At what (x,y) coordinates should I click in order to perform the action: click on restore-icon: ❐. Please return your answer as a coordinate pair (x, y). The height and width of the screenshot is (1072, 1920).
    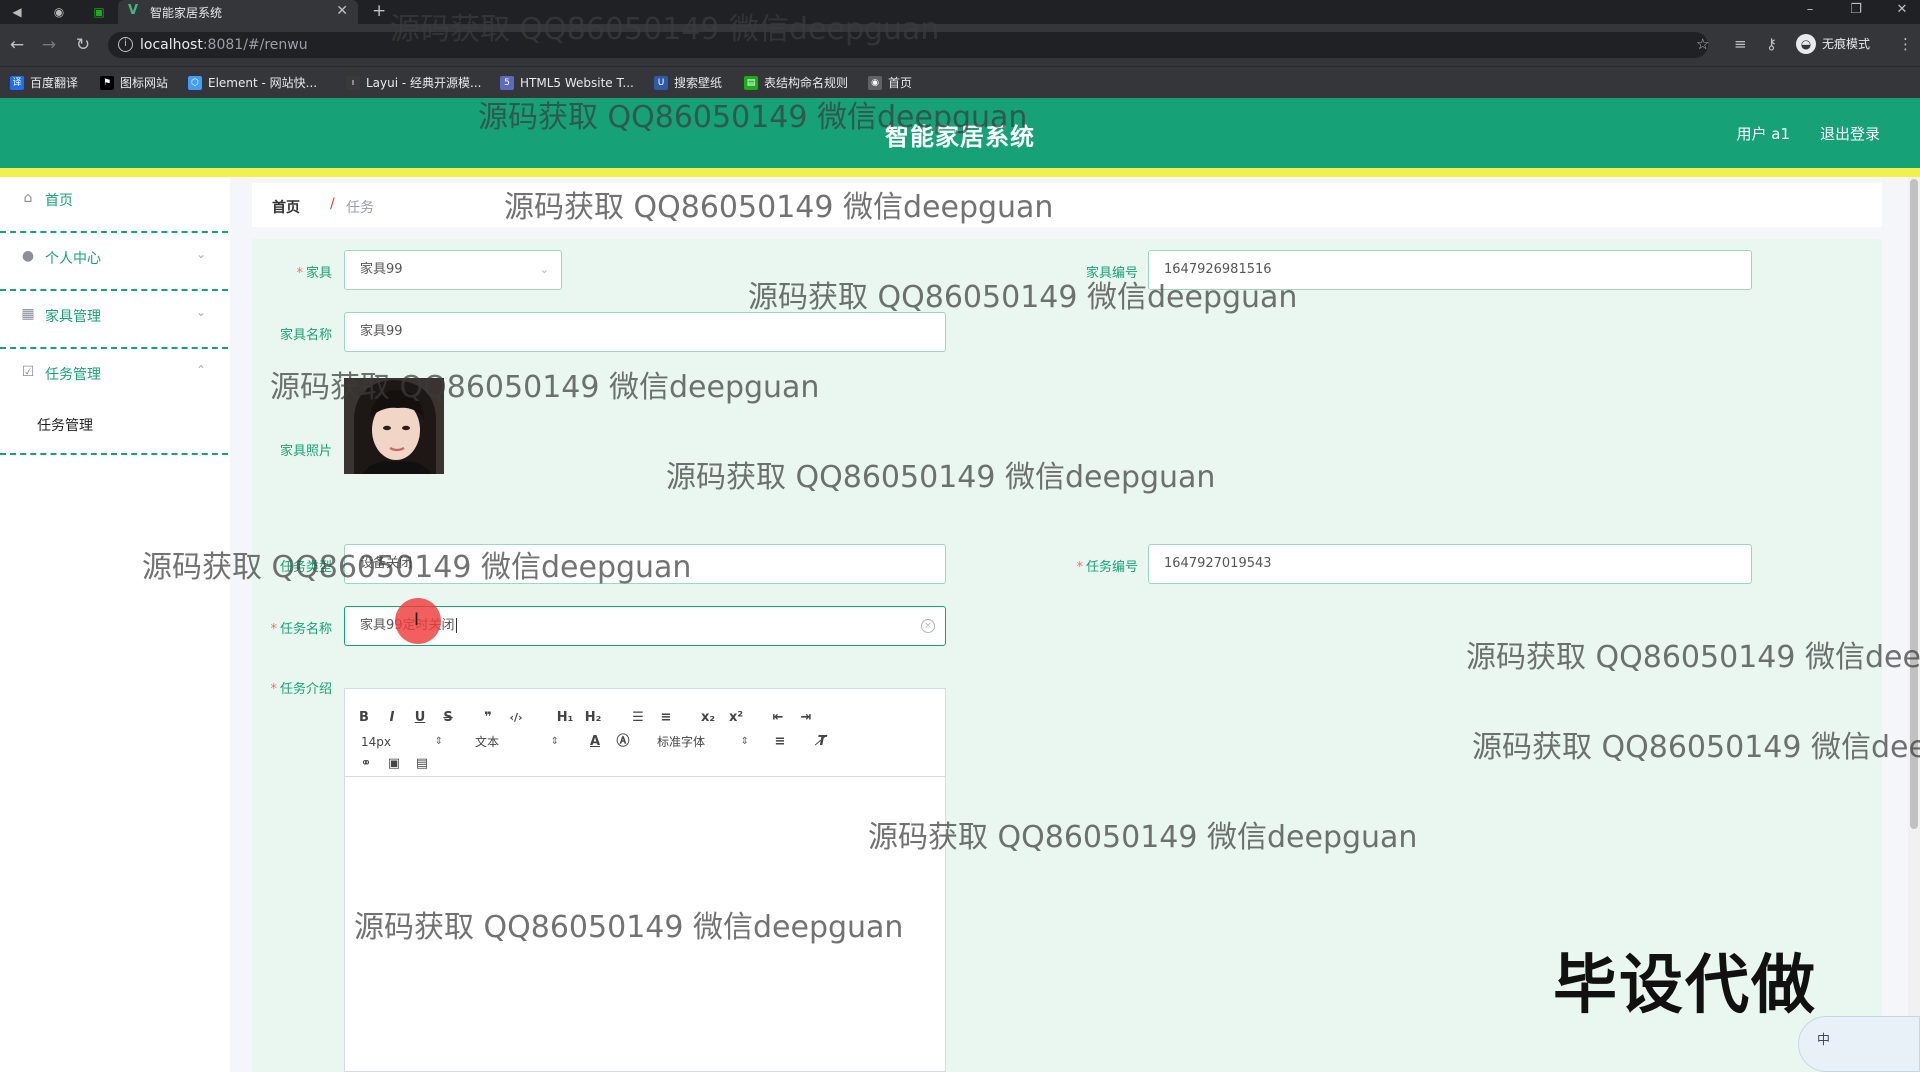
    Looking at the image, I should click on (1856, 9).